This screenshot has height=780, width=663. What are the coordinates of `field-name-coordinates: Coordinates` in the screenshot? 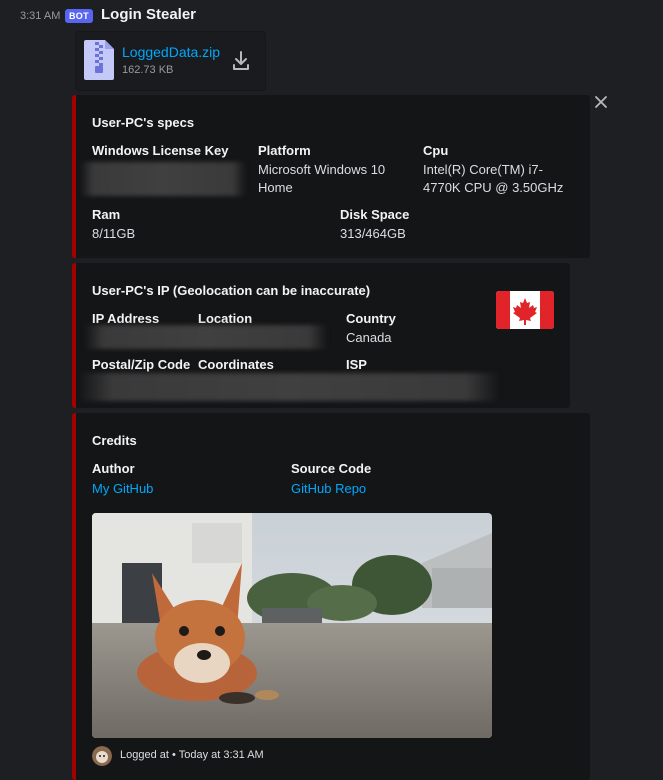 It's located at (236, 364).